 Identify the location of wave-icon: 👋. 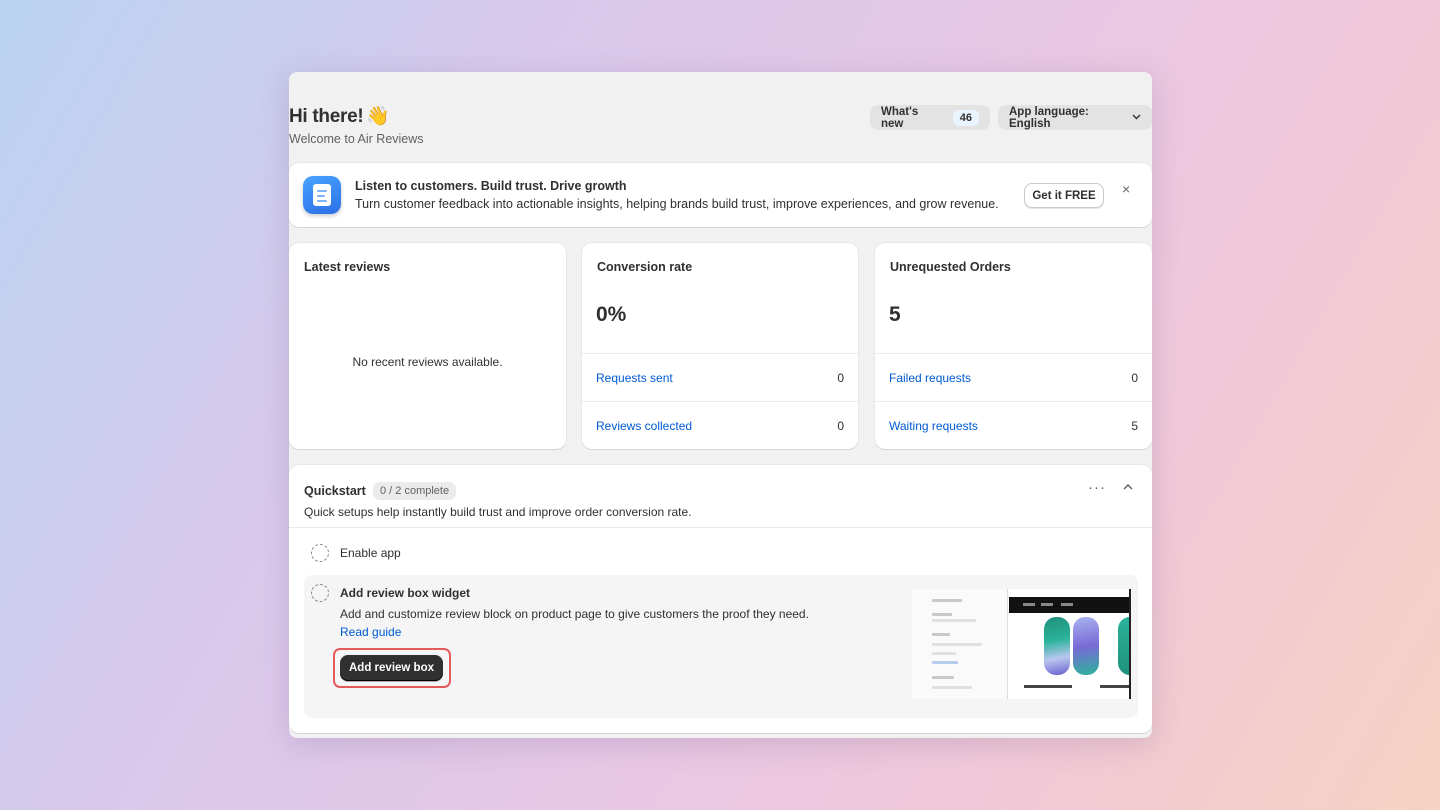
(378, 116).